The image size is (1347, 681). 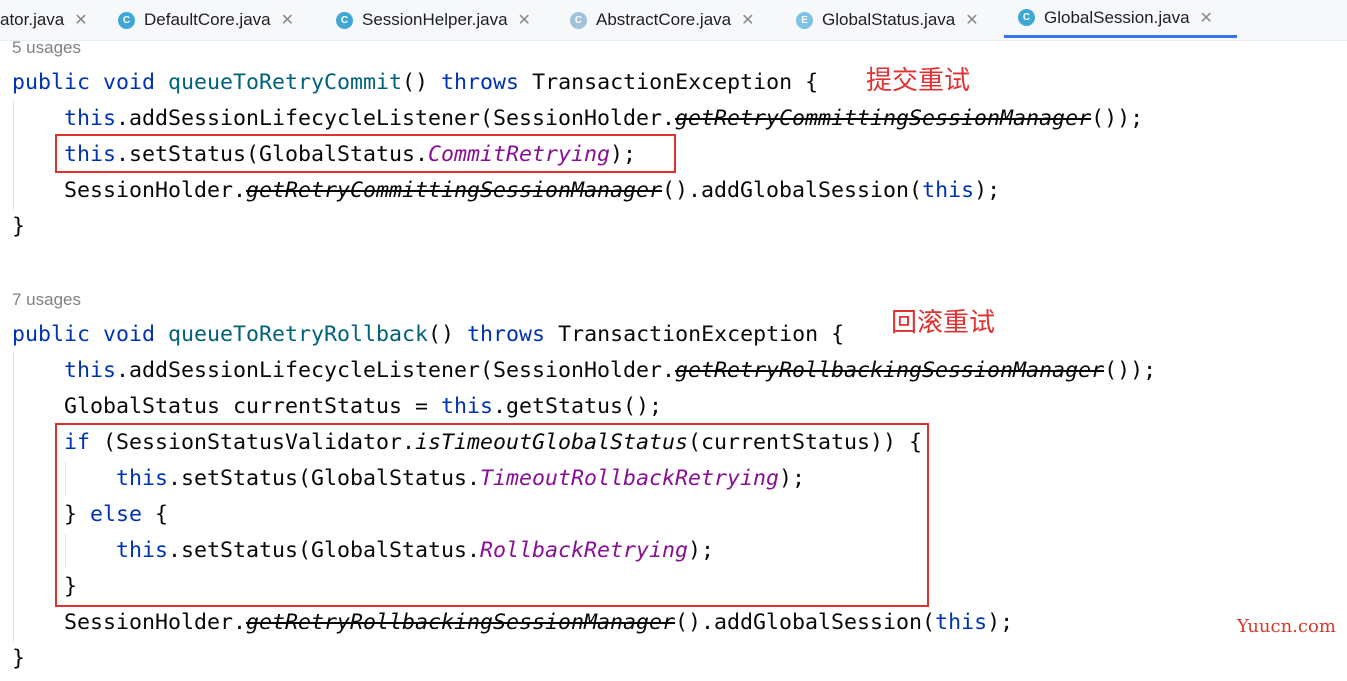 I want to click on tab-label: AbstractCore.java, so click(x=664, y=19).